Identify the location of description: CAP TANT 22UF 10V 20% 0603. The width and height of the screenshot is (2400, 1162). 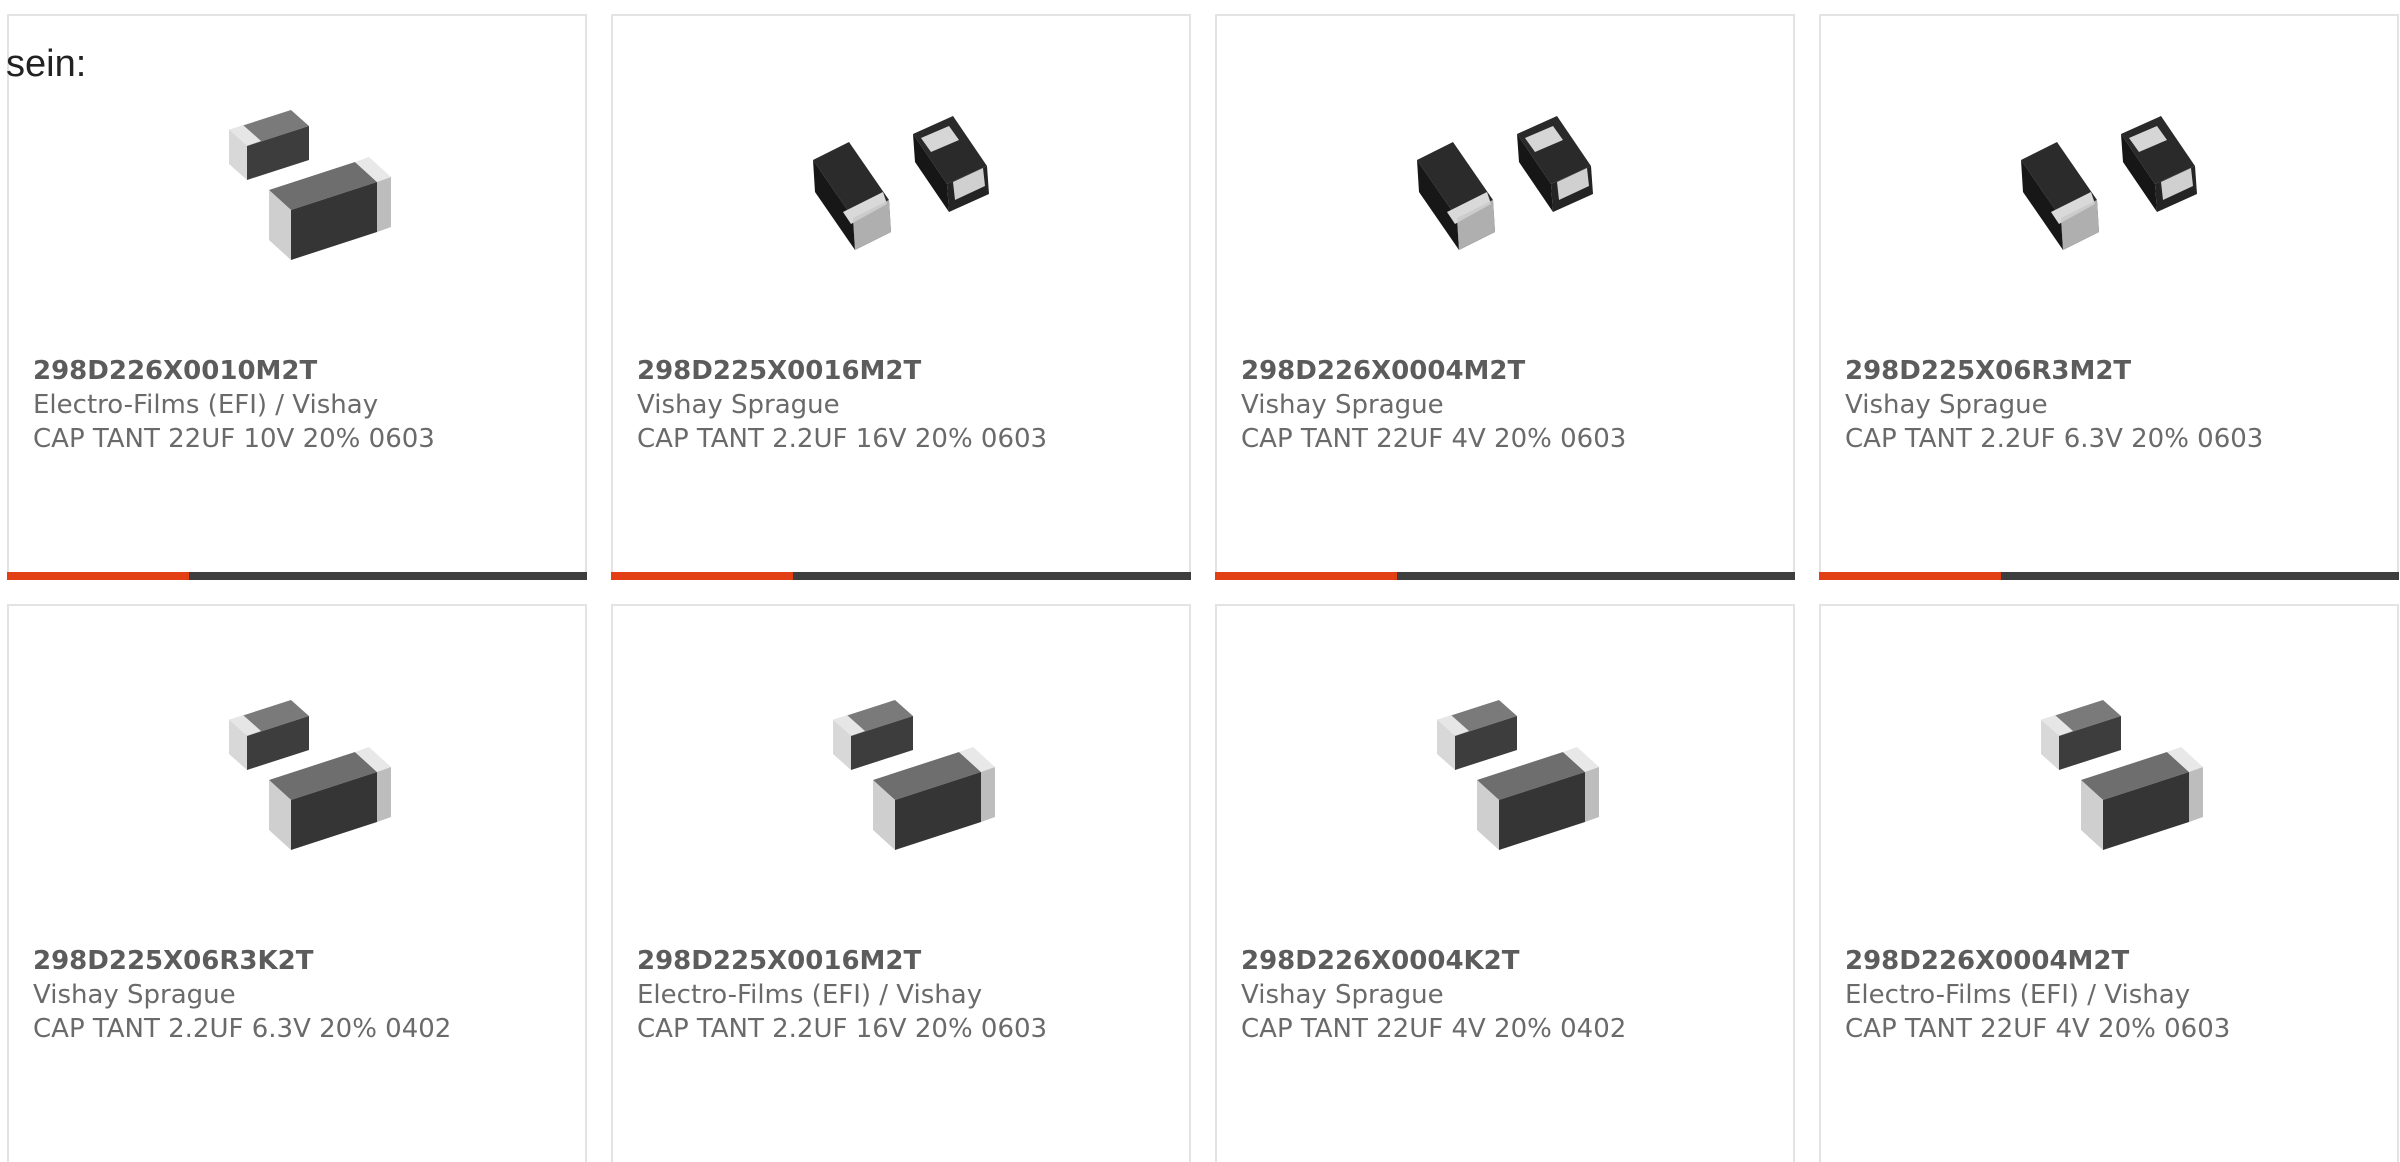
(234, 439).